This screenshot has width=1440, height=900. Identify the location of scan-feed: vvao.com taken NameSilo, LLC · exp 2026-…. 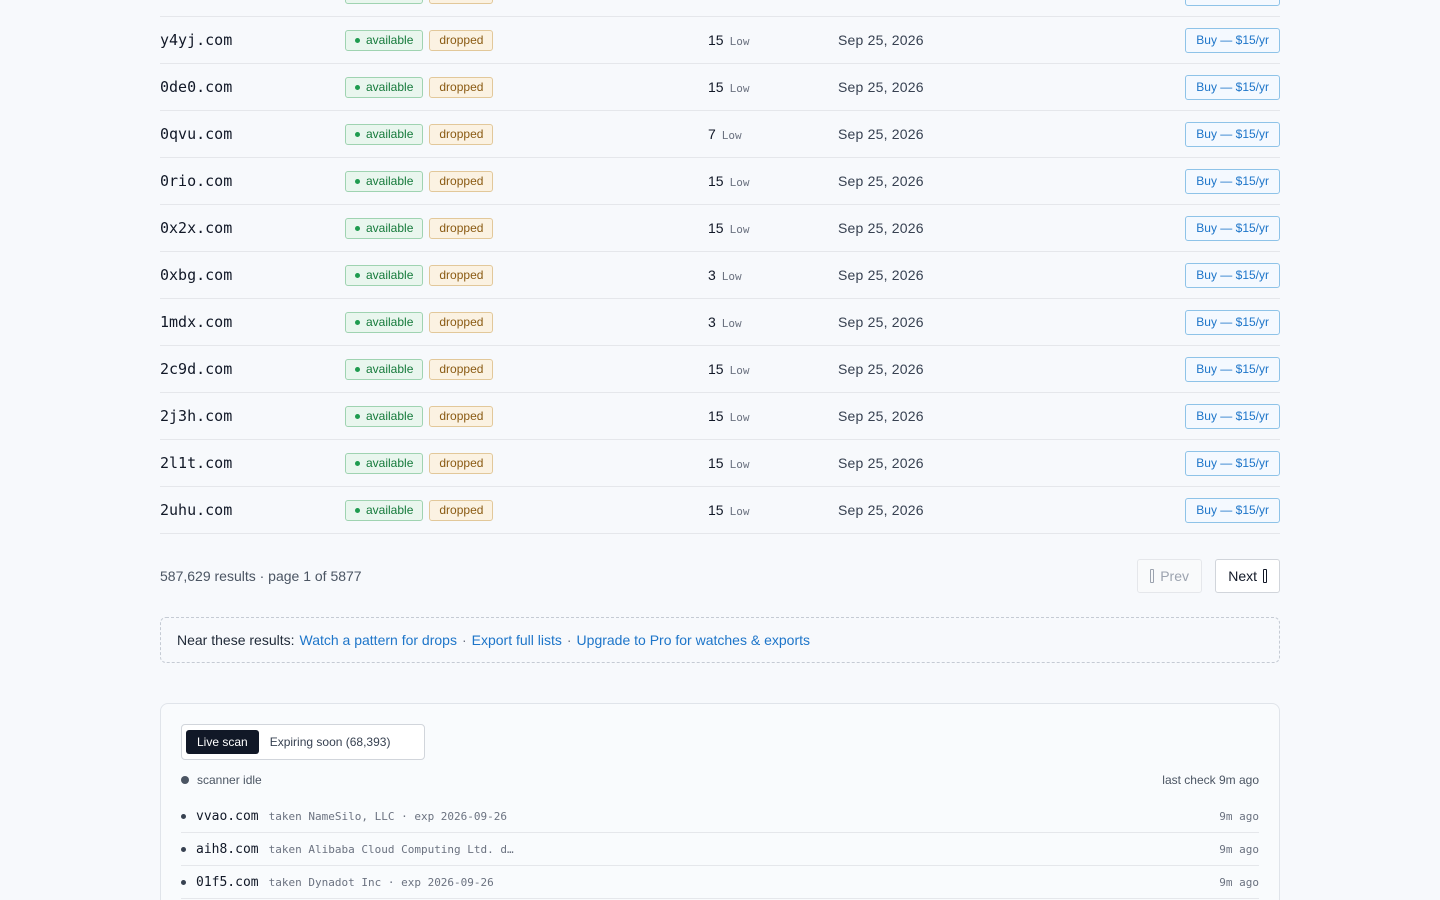
(720, 849).